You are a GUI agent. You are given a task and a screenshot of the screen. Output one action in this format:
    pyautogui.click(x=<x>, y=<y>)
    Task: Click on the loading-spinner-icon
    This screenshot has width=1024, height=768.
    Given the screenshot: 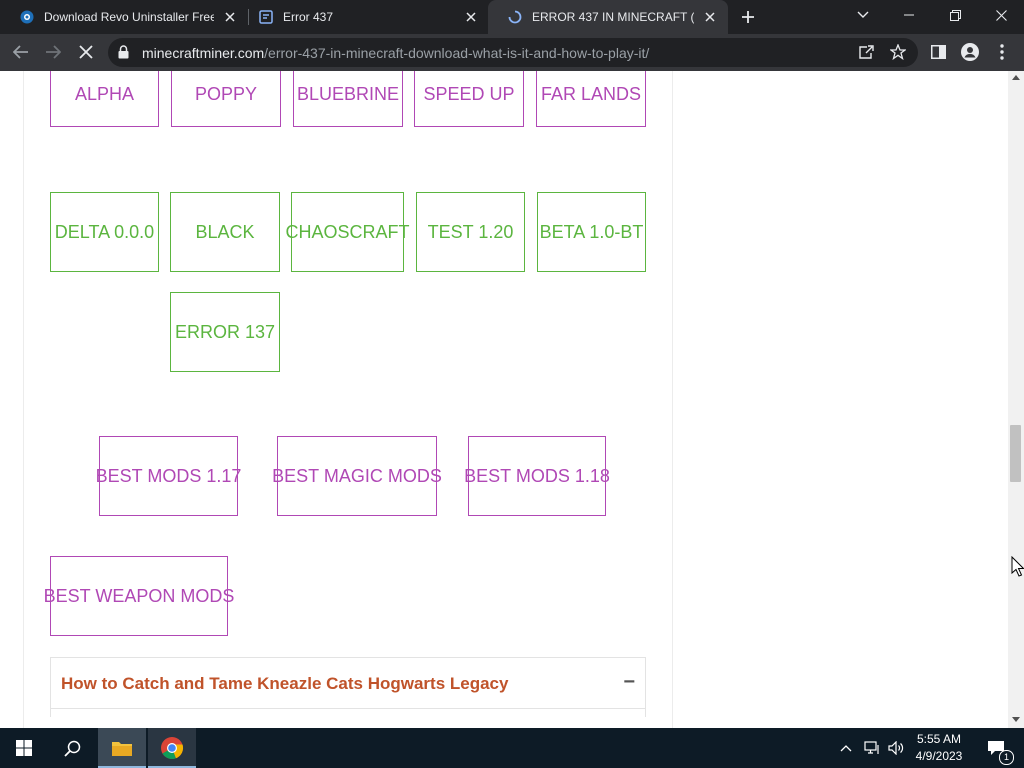 What is the action you would take?
    pyautogui.click(x=515, y=17)
    